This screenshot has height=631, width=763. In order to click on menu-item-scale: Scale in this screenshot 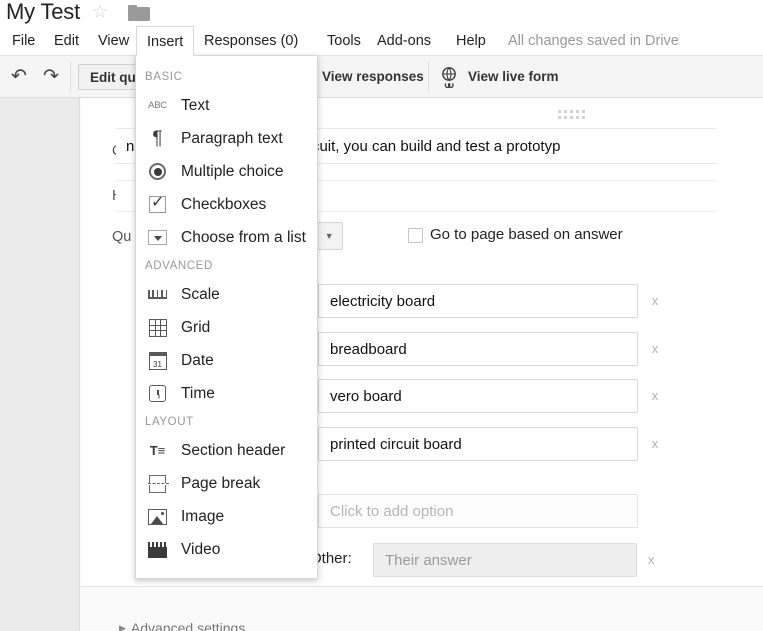, I will do `click(226, 294)`.